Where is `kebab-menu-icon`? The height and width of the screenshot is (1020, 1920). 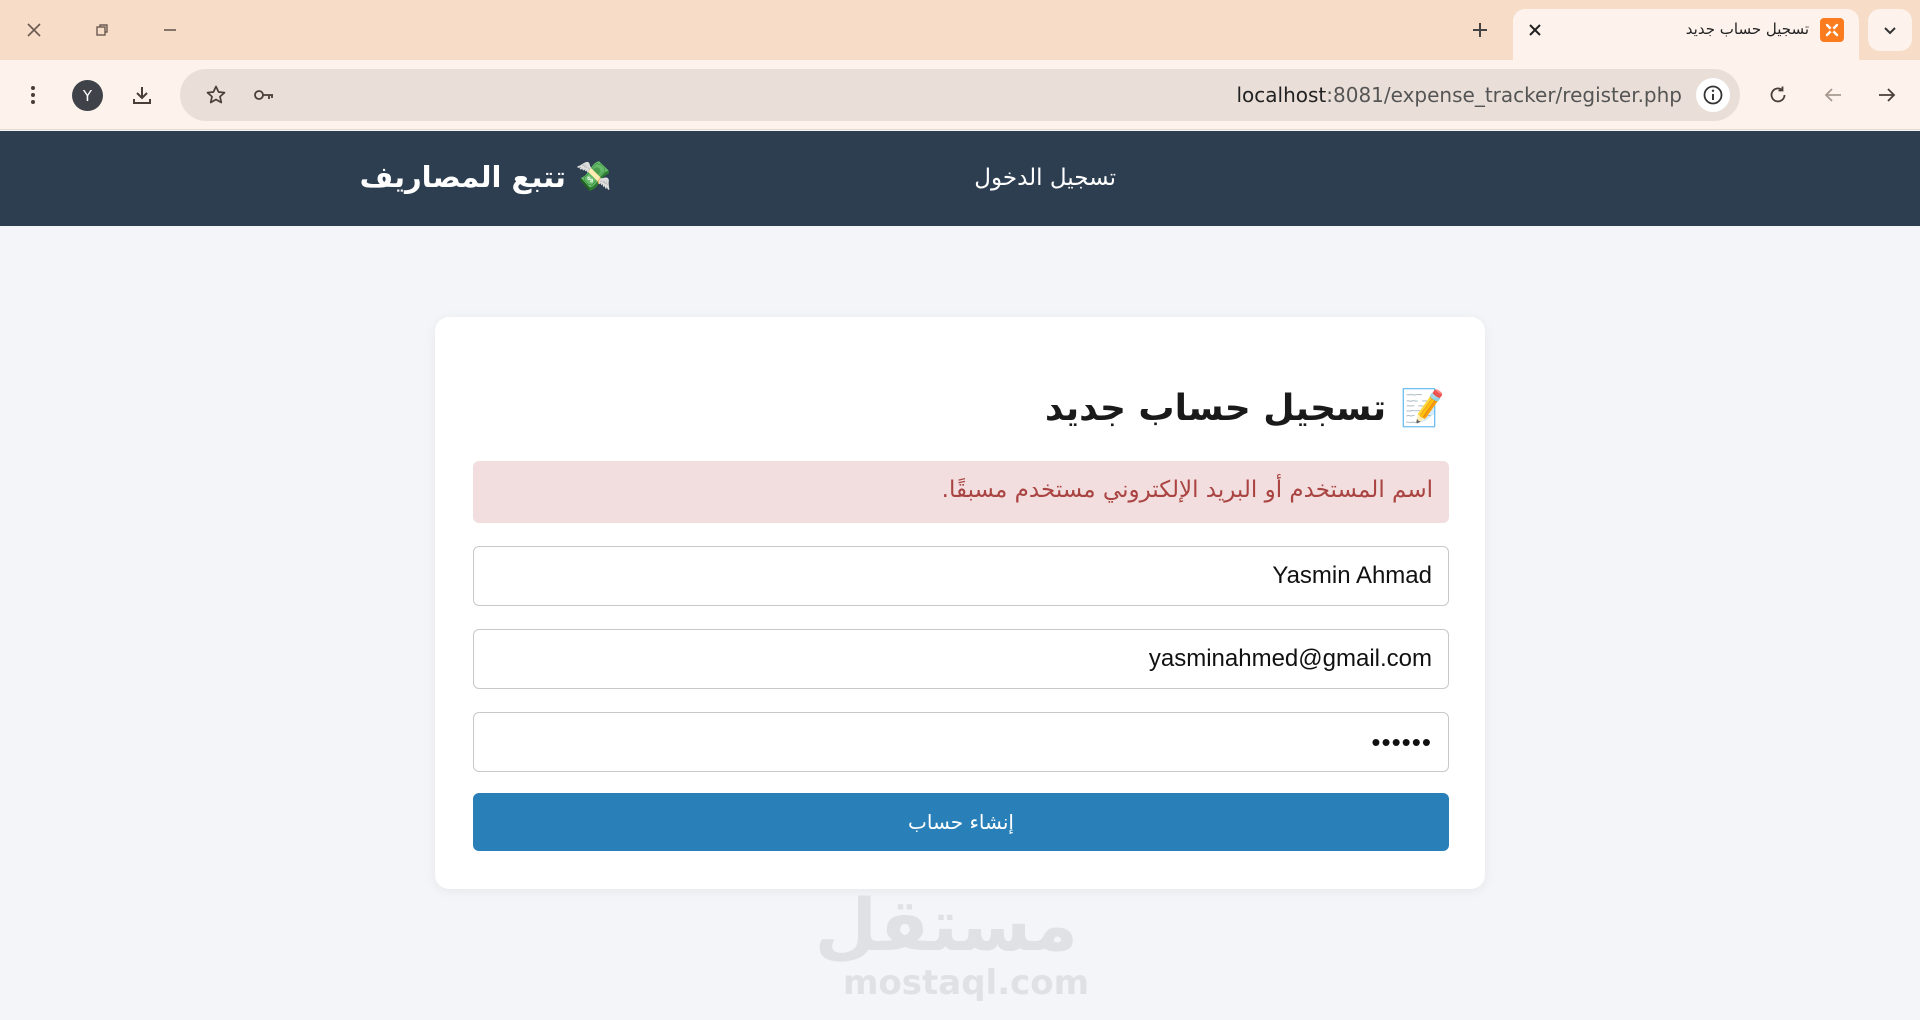
kebab-menu-icon is located at coordinates (33, 95).